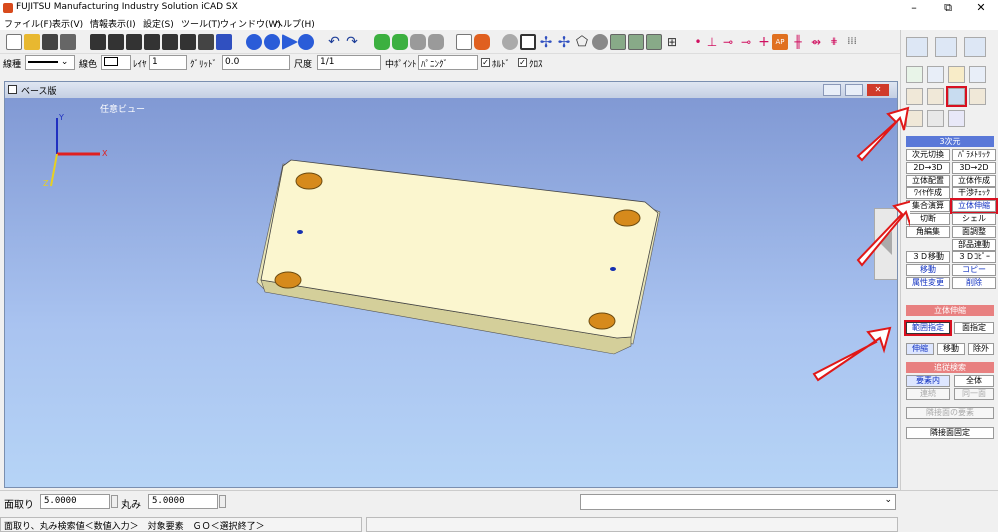 Image resolution: width=998 pixels, height=532 pixels. Describe the element at coordinates (14, 42) in the screenshot. I see `new-file-icon` at that location.